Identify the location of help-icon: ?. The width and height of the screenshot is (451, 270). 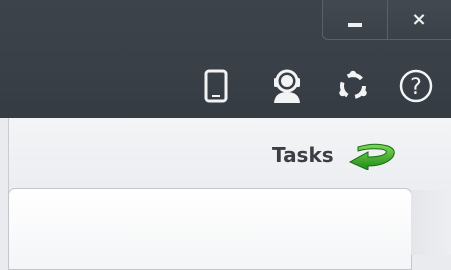
(416, 86).